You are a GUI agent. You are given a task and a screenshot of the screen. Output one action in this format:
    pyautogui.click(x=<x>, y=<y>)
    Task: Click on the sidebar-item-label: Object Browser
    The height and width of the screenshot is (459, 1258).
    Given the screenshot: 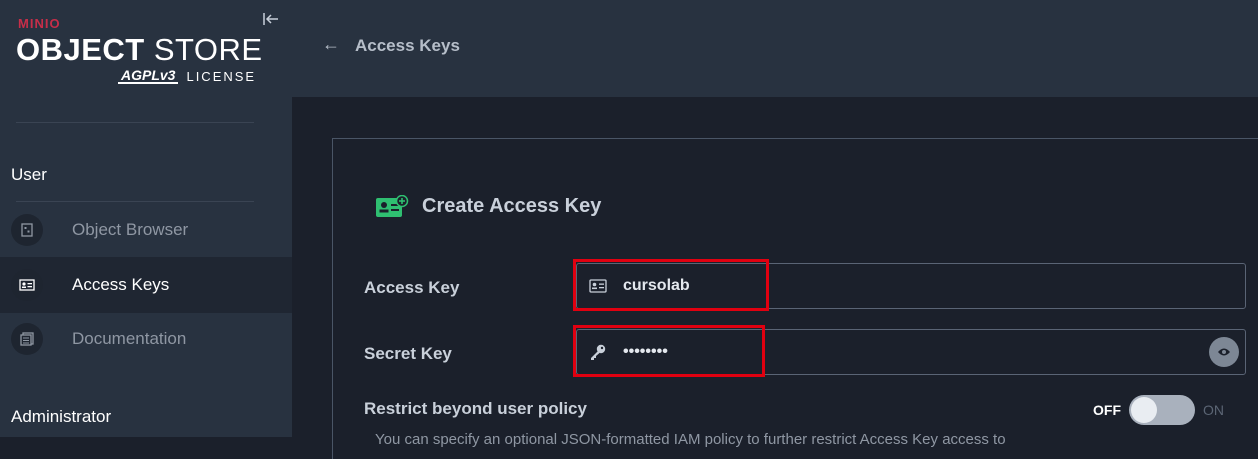 What is the action you would take?
    pyautogui.click(x=130, y=229)
    